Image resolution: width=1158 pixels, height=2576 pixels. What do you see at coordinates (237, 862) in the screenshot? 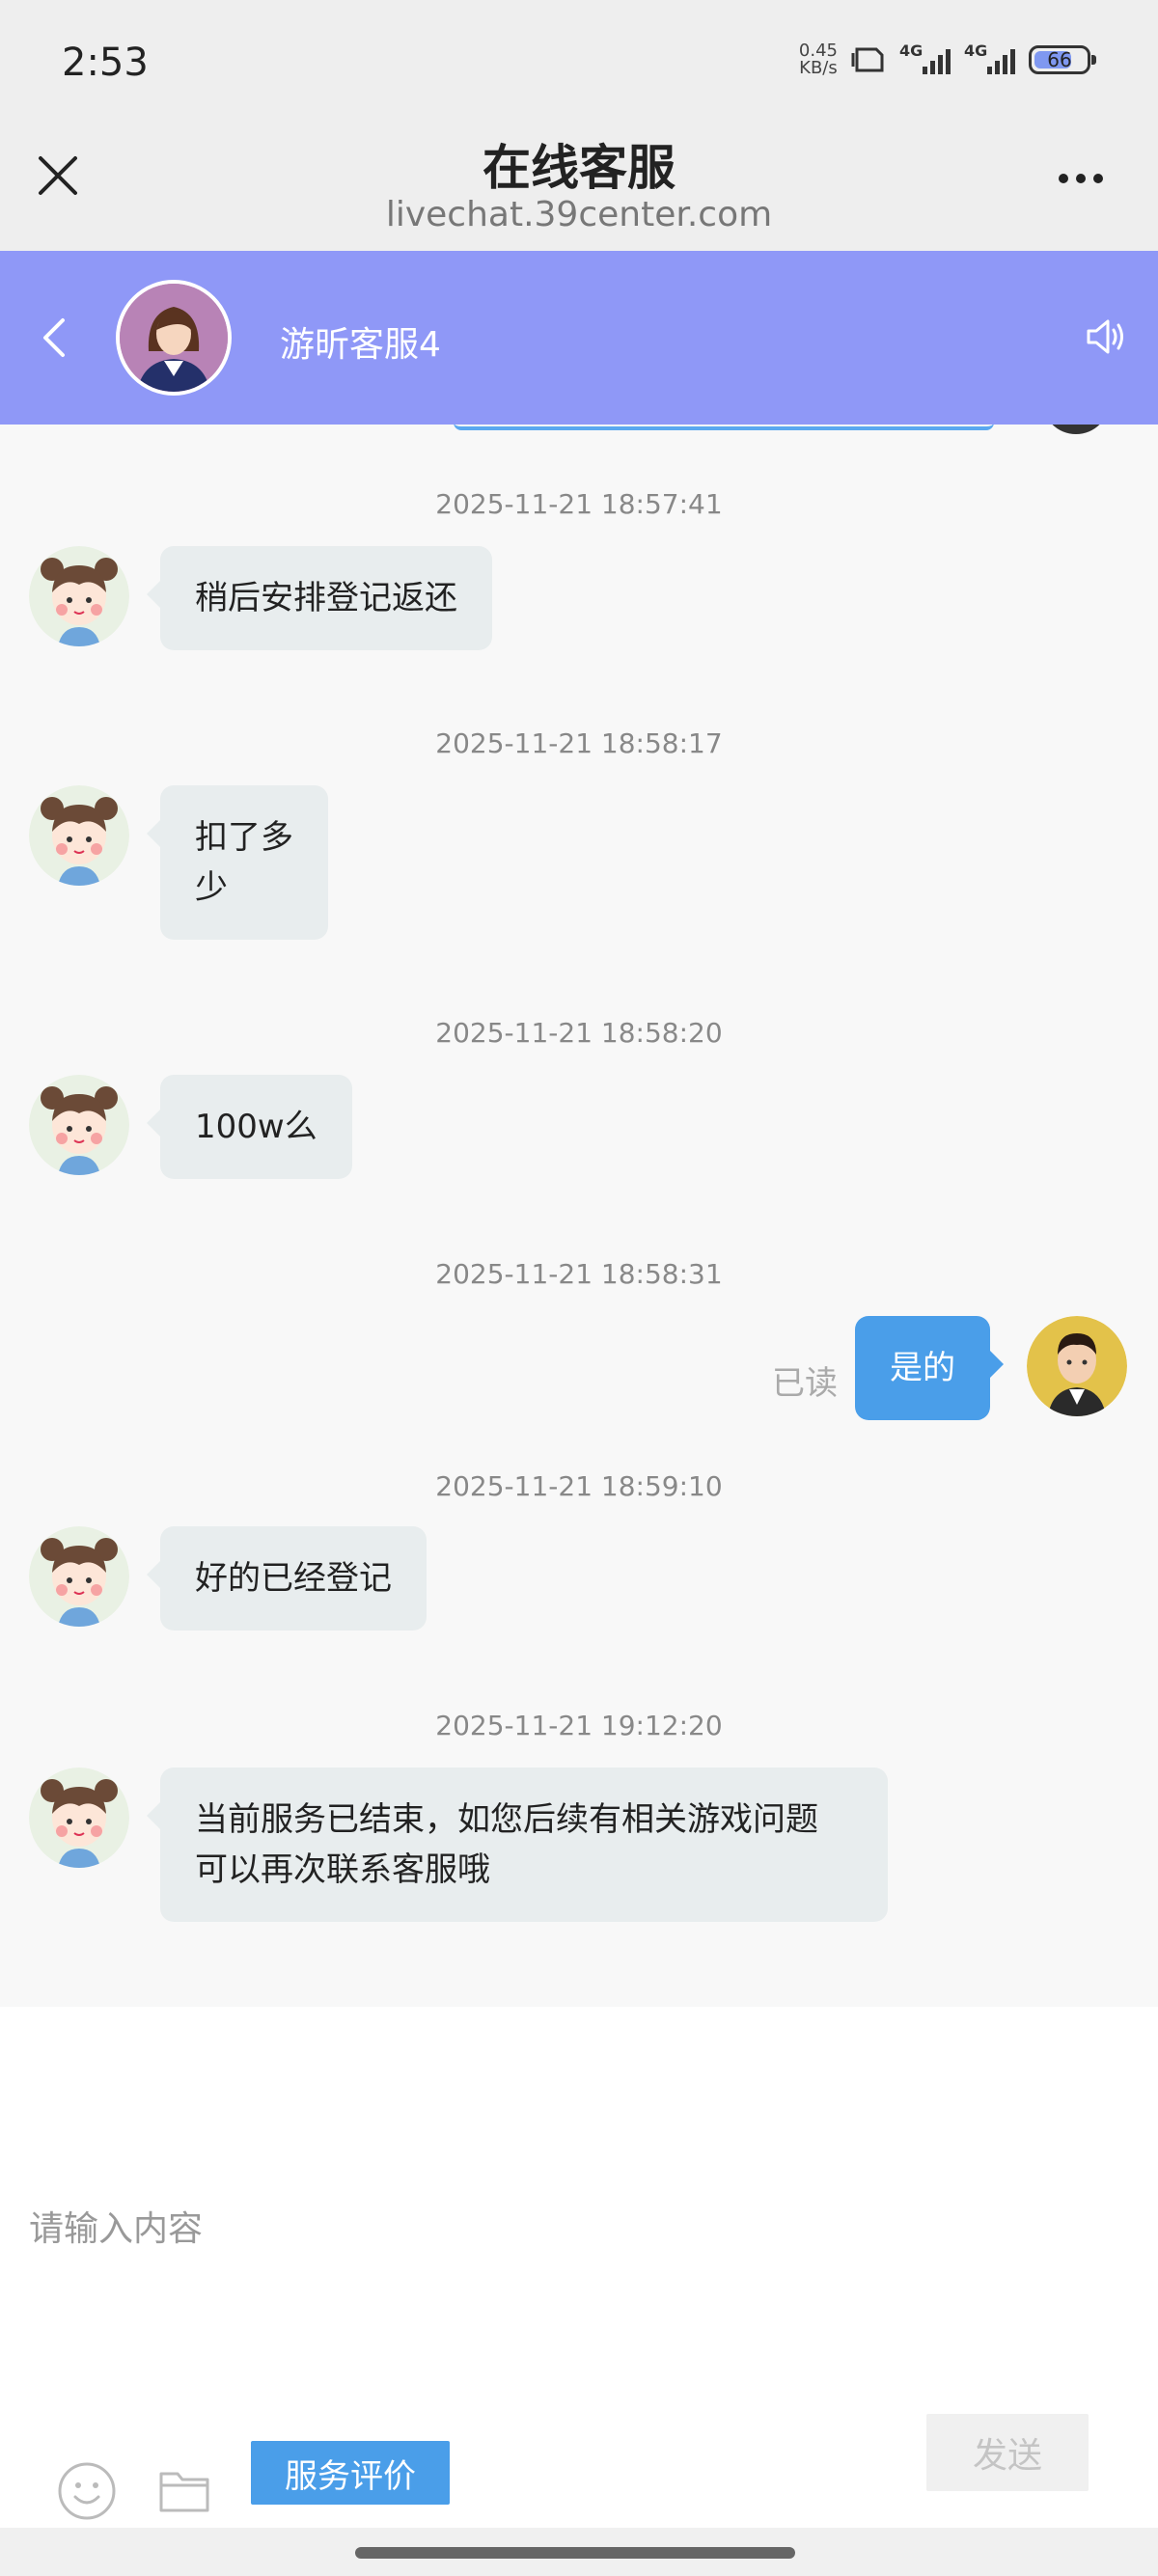
I see `agent-message-bubble: 扣了多 少` at bounding box center [237, 862].